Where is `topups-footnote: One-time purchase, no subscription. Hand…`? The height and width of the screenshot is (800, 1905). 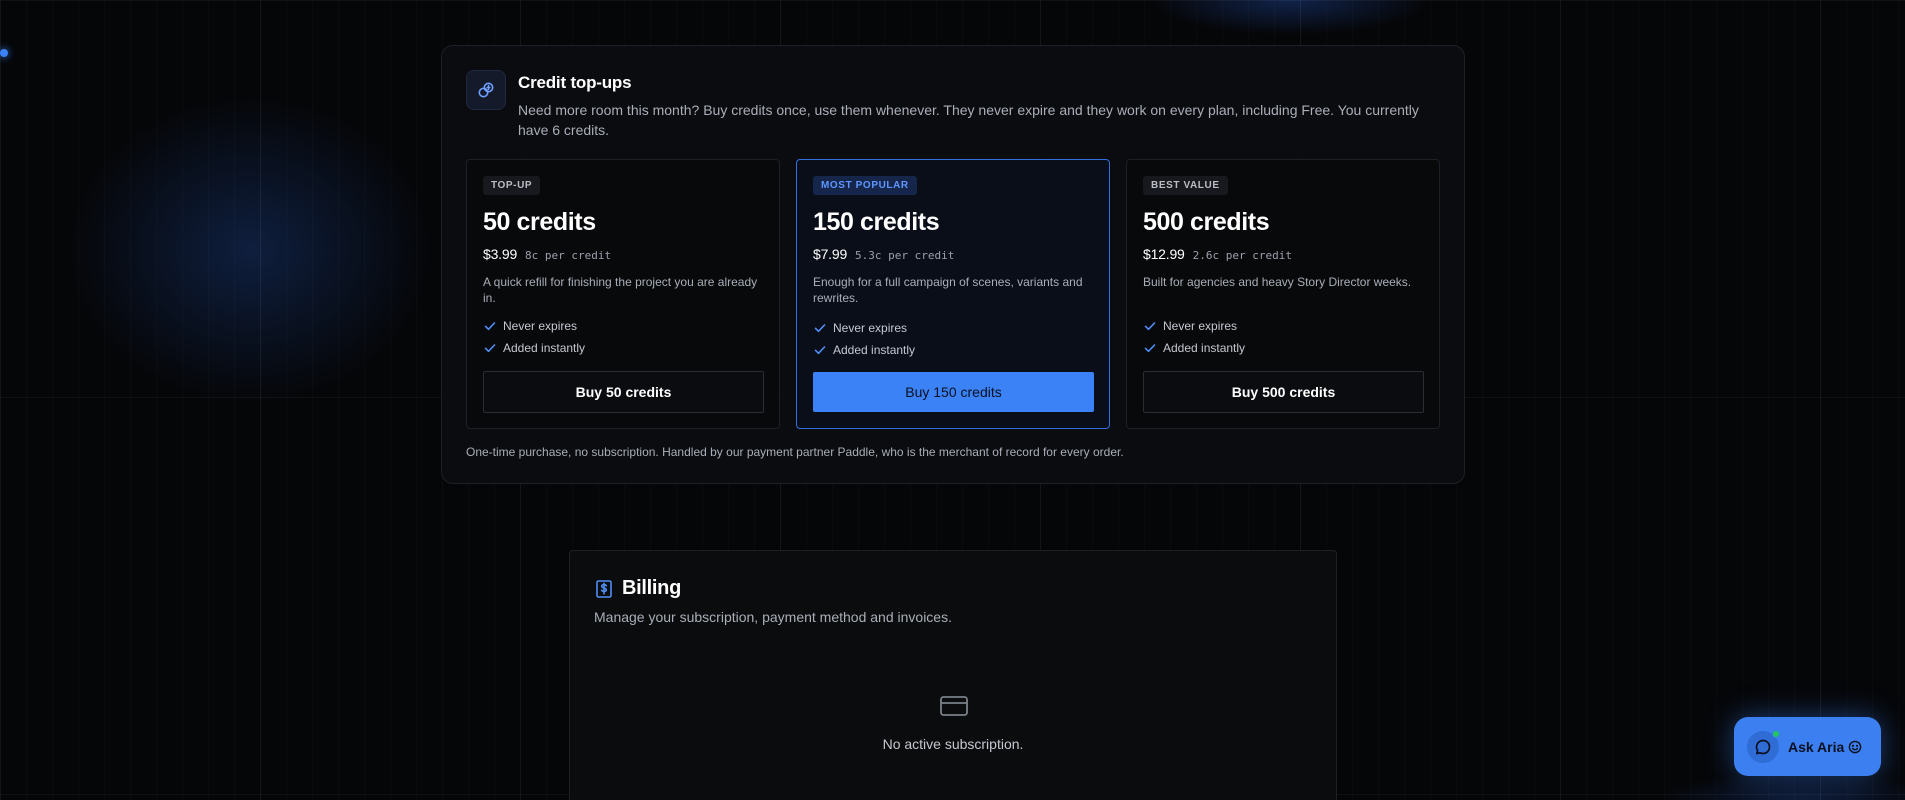
topups-footnote: One-time purchase, no subscription. Hand… is located at coordinates (795, 452).